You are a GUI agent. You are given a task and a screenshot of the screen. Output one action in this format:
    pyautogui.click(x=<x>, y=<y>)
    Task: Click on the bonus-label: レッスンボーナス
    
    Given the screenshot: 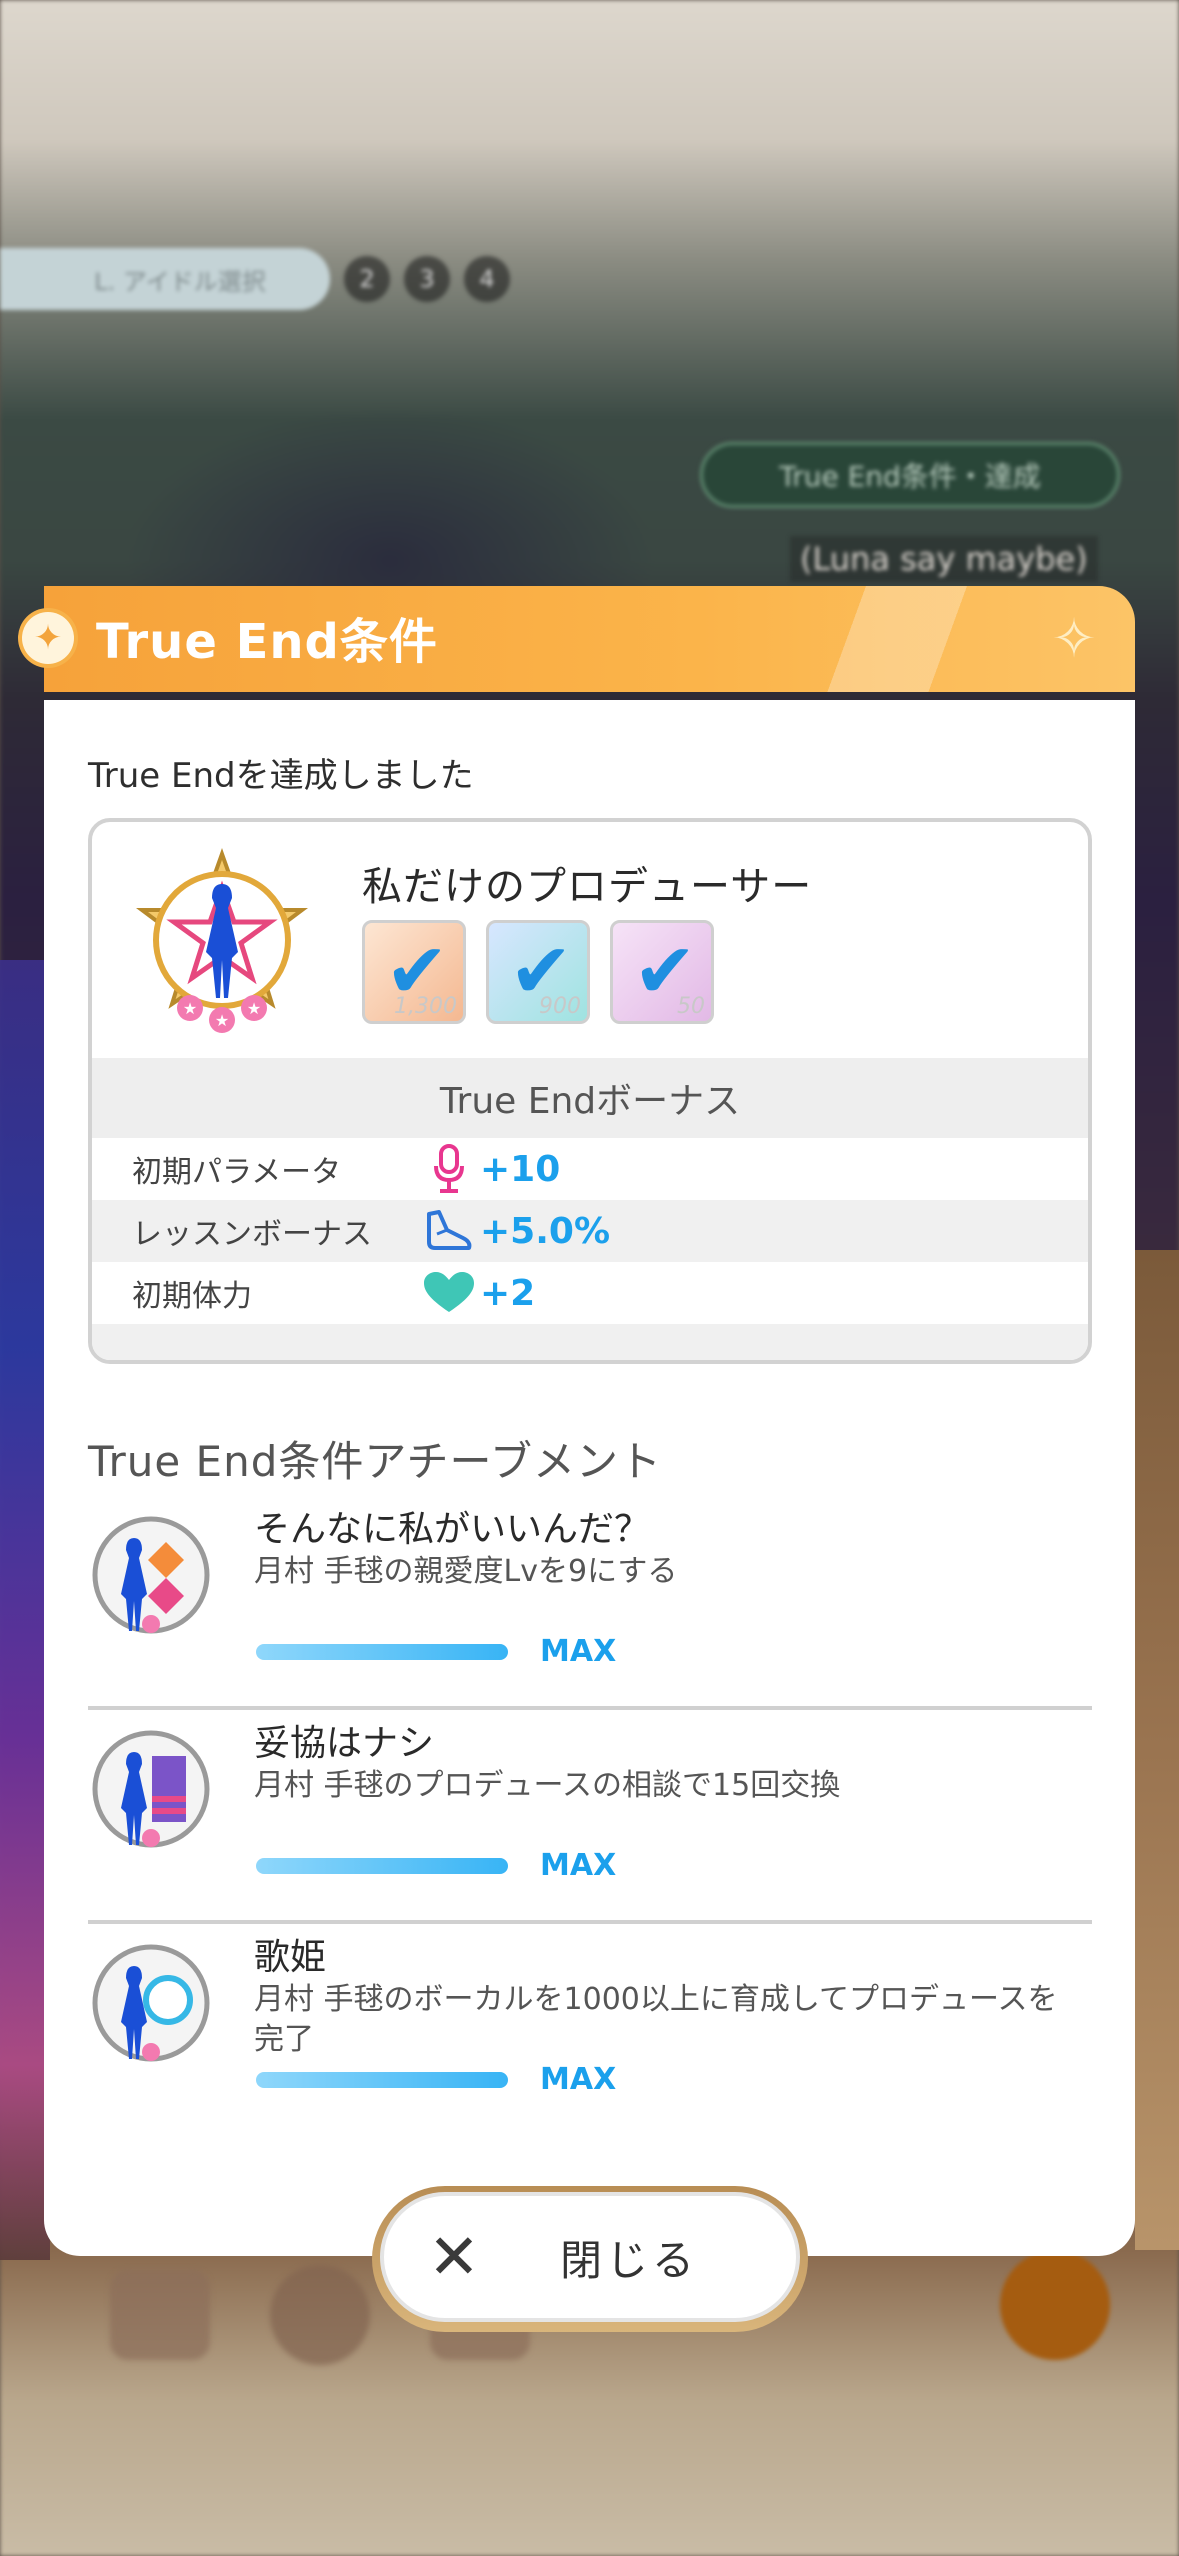 What is the action you would take?
    pyautogui.click(x=252, y=1234)
    